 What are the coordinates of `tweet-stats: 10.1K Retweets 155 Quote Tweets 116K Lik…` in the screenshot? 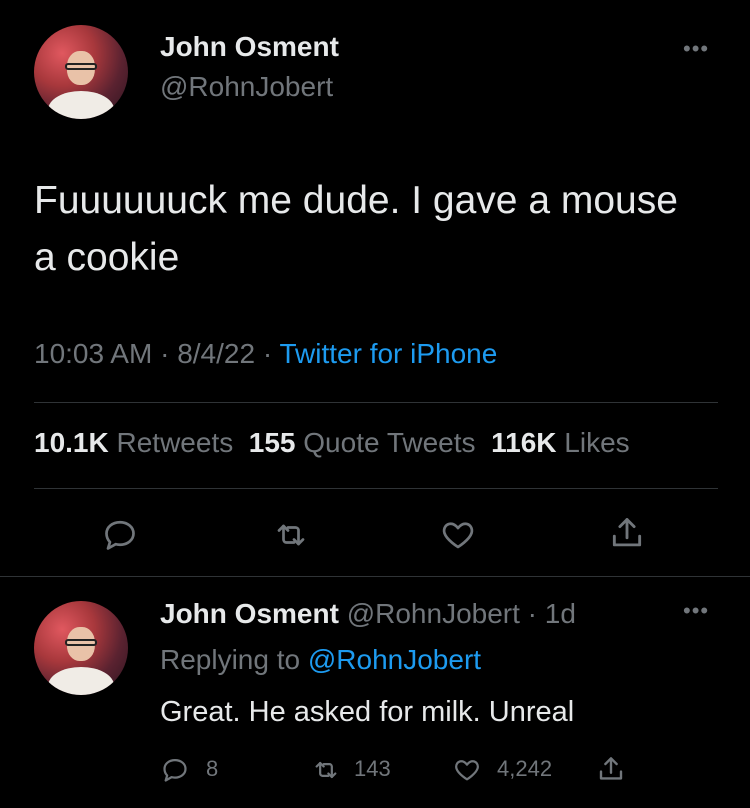 It's located at (332, 443).